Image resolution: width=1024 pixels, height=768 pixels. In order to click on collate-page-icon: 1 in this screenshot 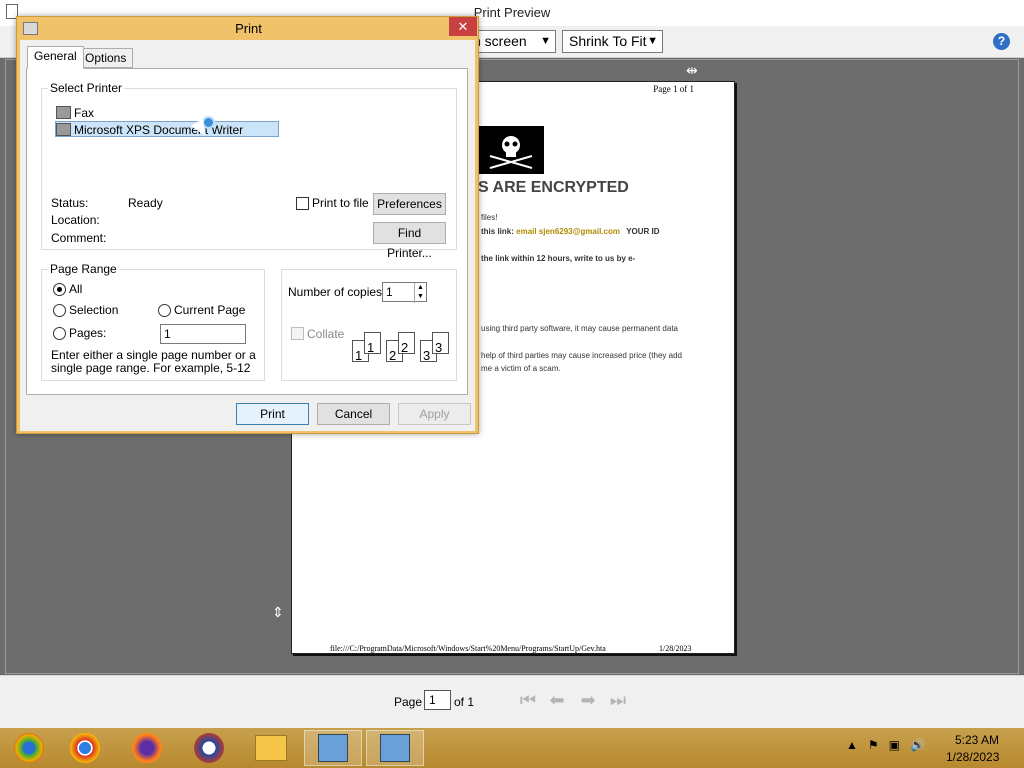, I will do `click(372, 343)`.